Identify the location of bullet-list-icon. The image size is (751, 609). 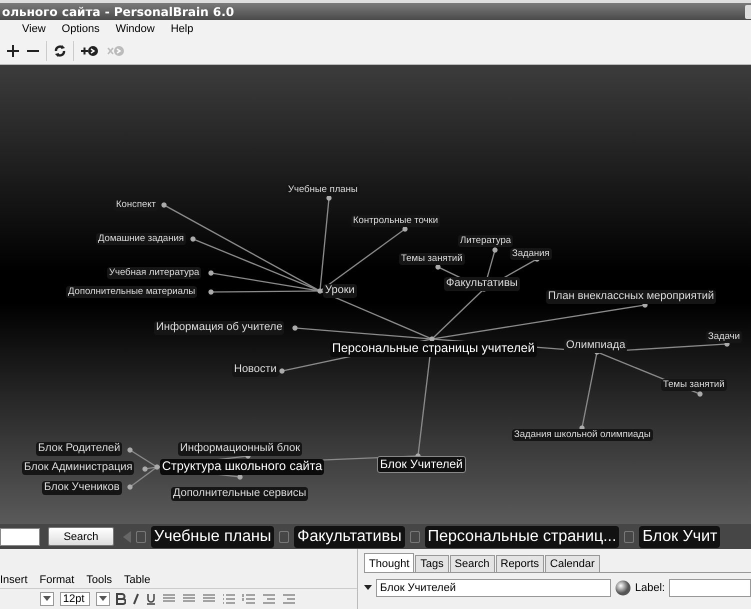
(229, 599).